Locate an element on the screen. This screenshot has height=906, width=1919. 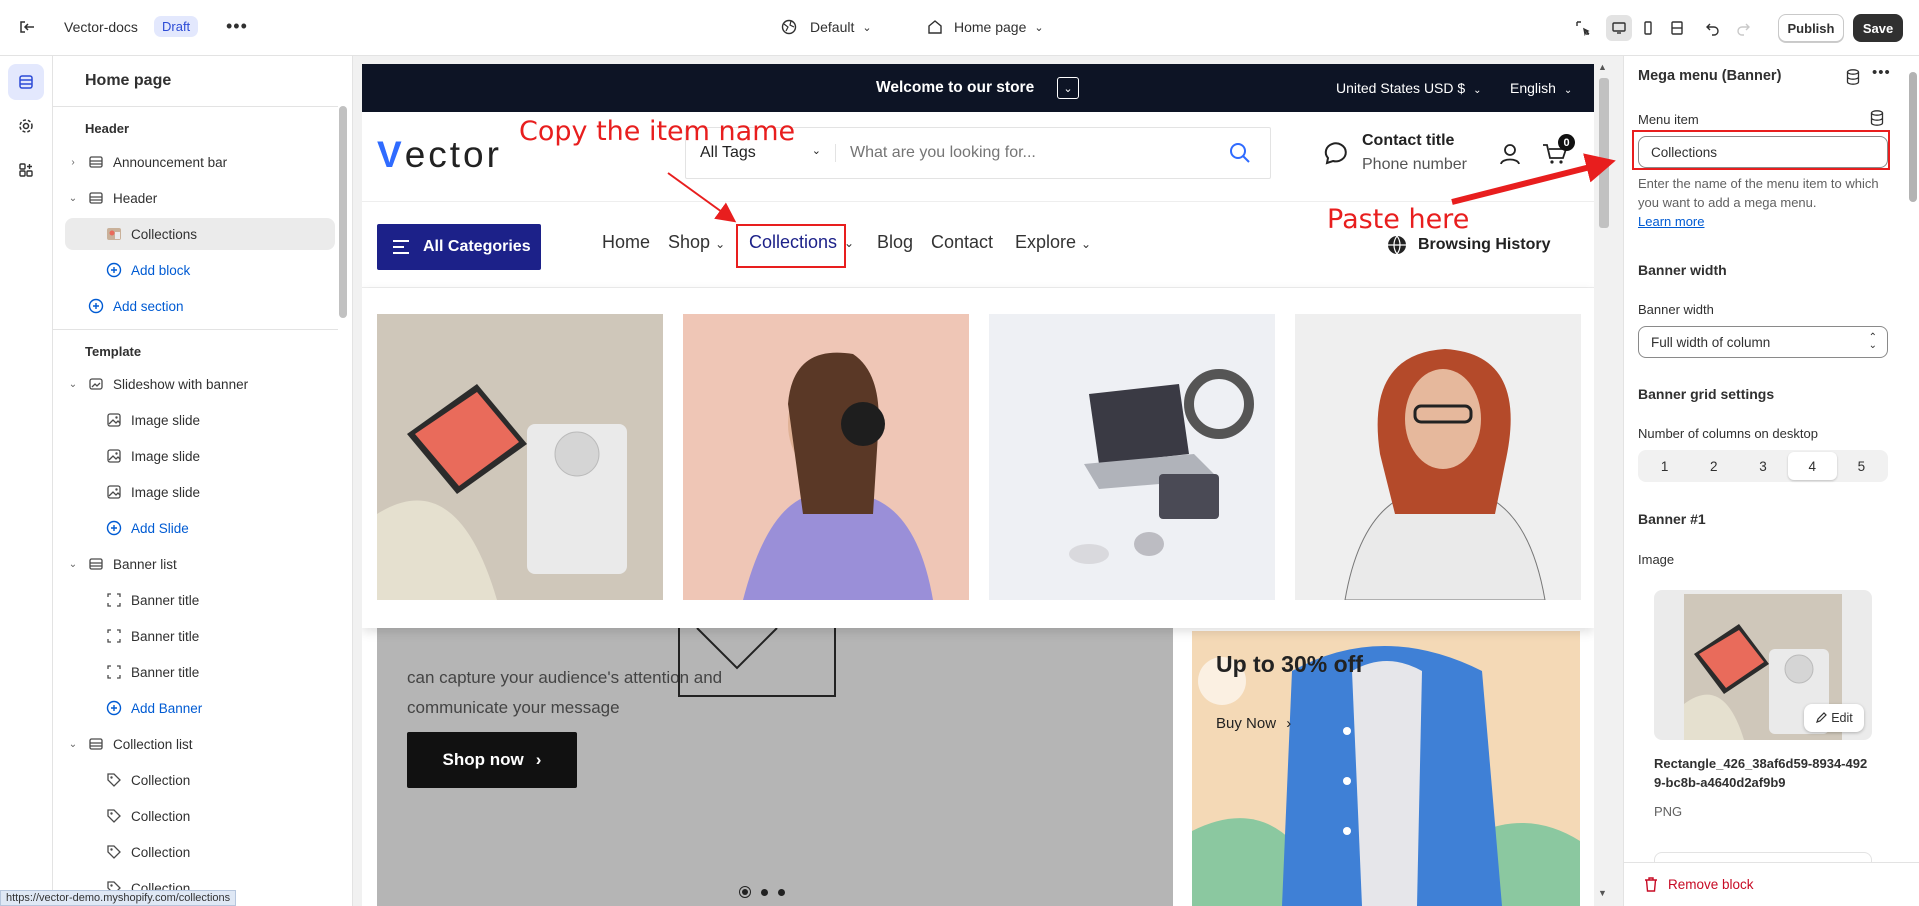
language-selector: English ⌄ is located at coordinates (1541, 88).